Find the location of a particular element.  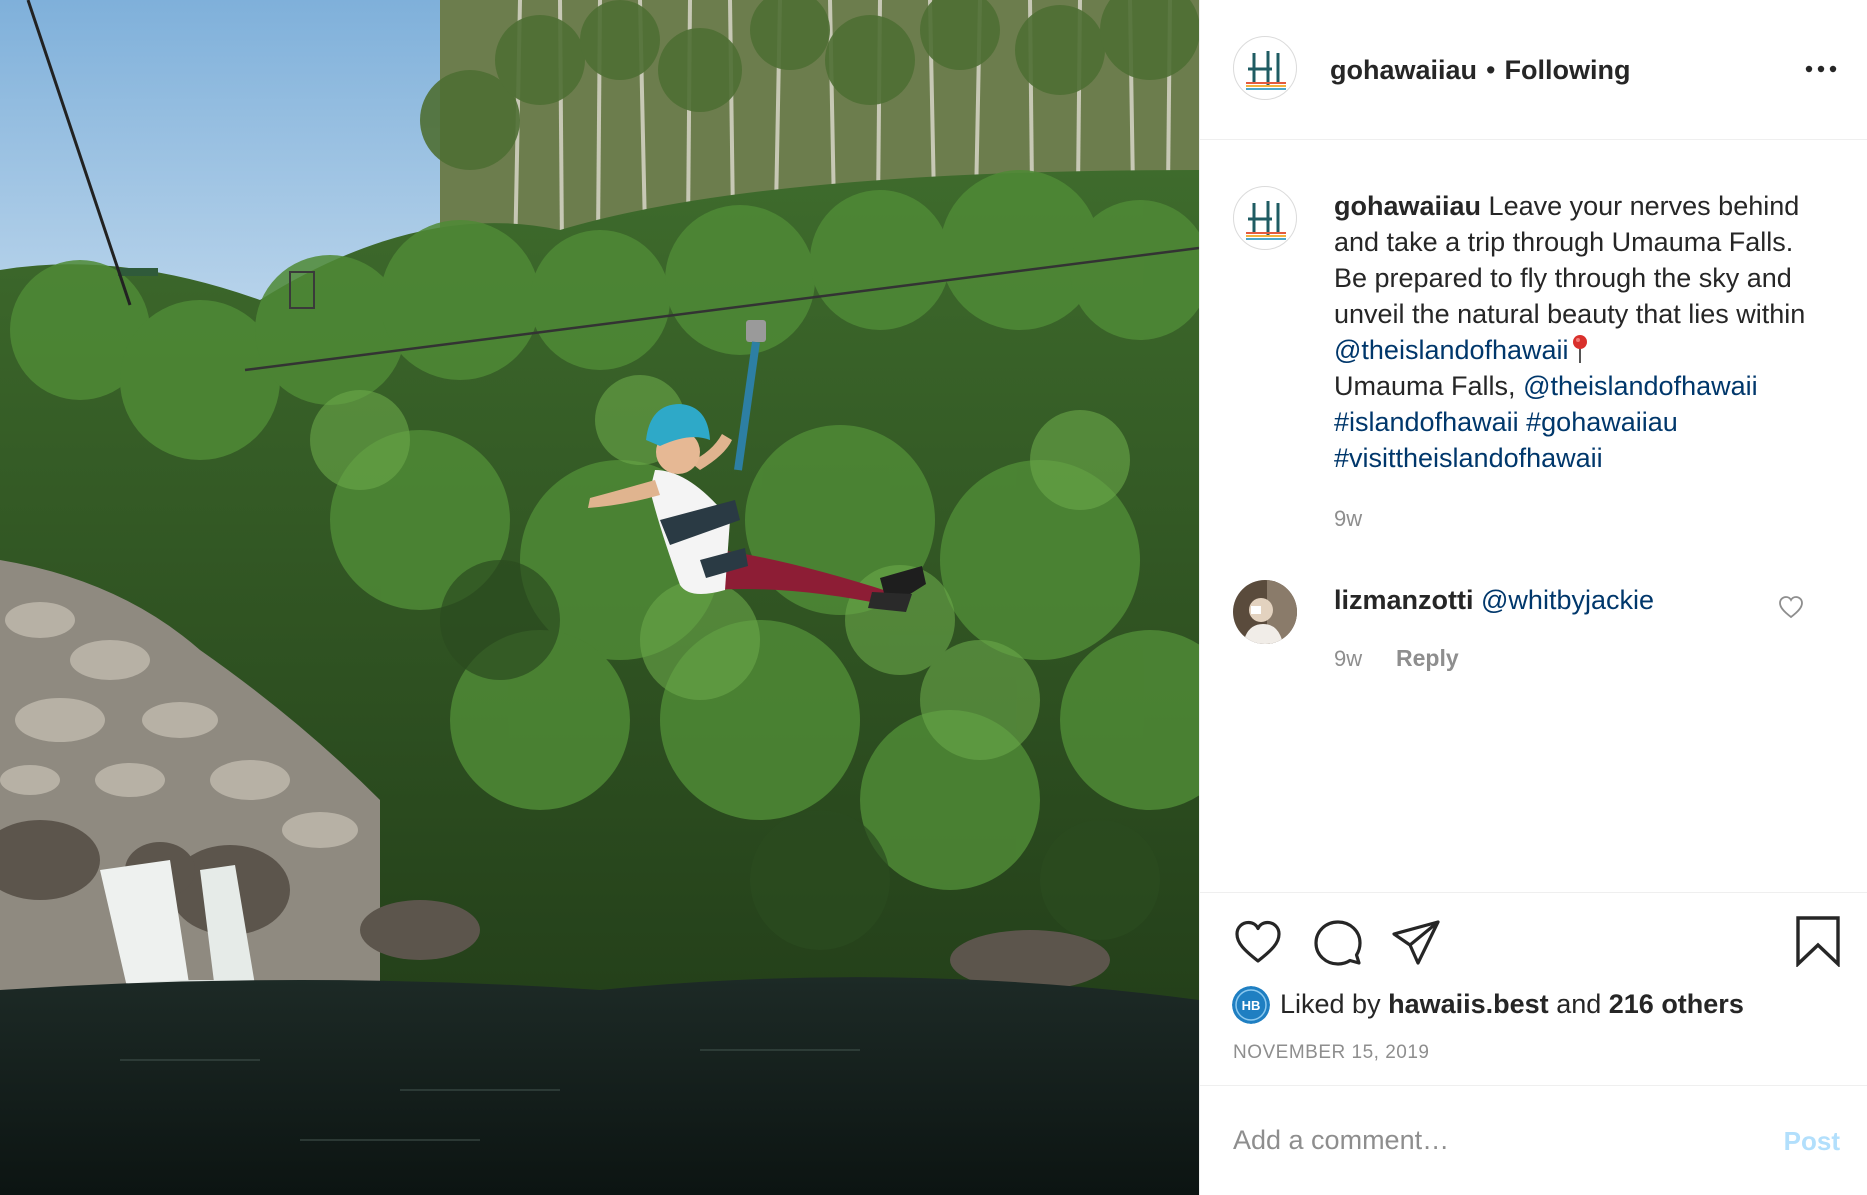

liker-username: hawaiis.best is located at coordinates (1468, 1004).